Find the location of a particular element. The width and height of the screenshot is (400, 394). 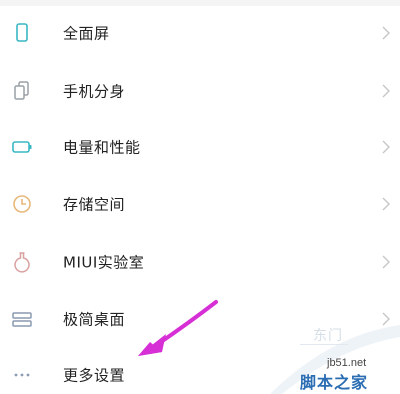

settings-row-label: 电量和性能 is located at coordinates (102, 147).